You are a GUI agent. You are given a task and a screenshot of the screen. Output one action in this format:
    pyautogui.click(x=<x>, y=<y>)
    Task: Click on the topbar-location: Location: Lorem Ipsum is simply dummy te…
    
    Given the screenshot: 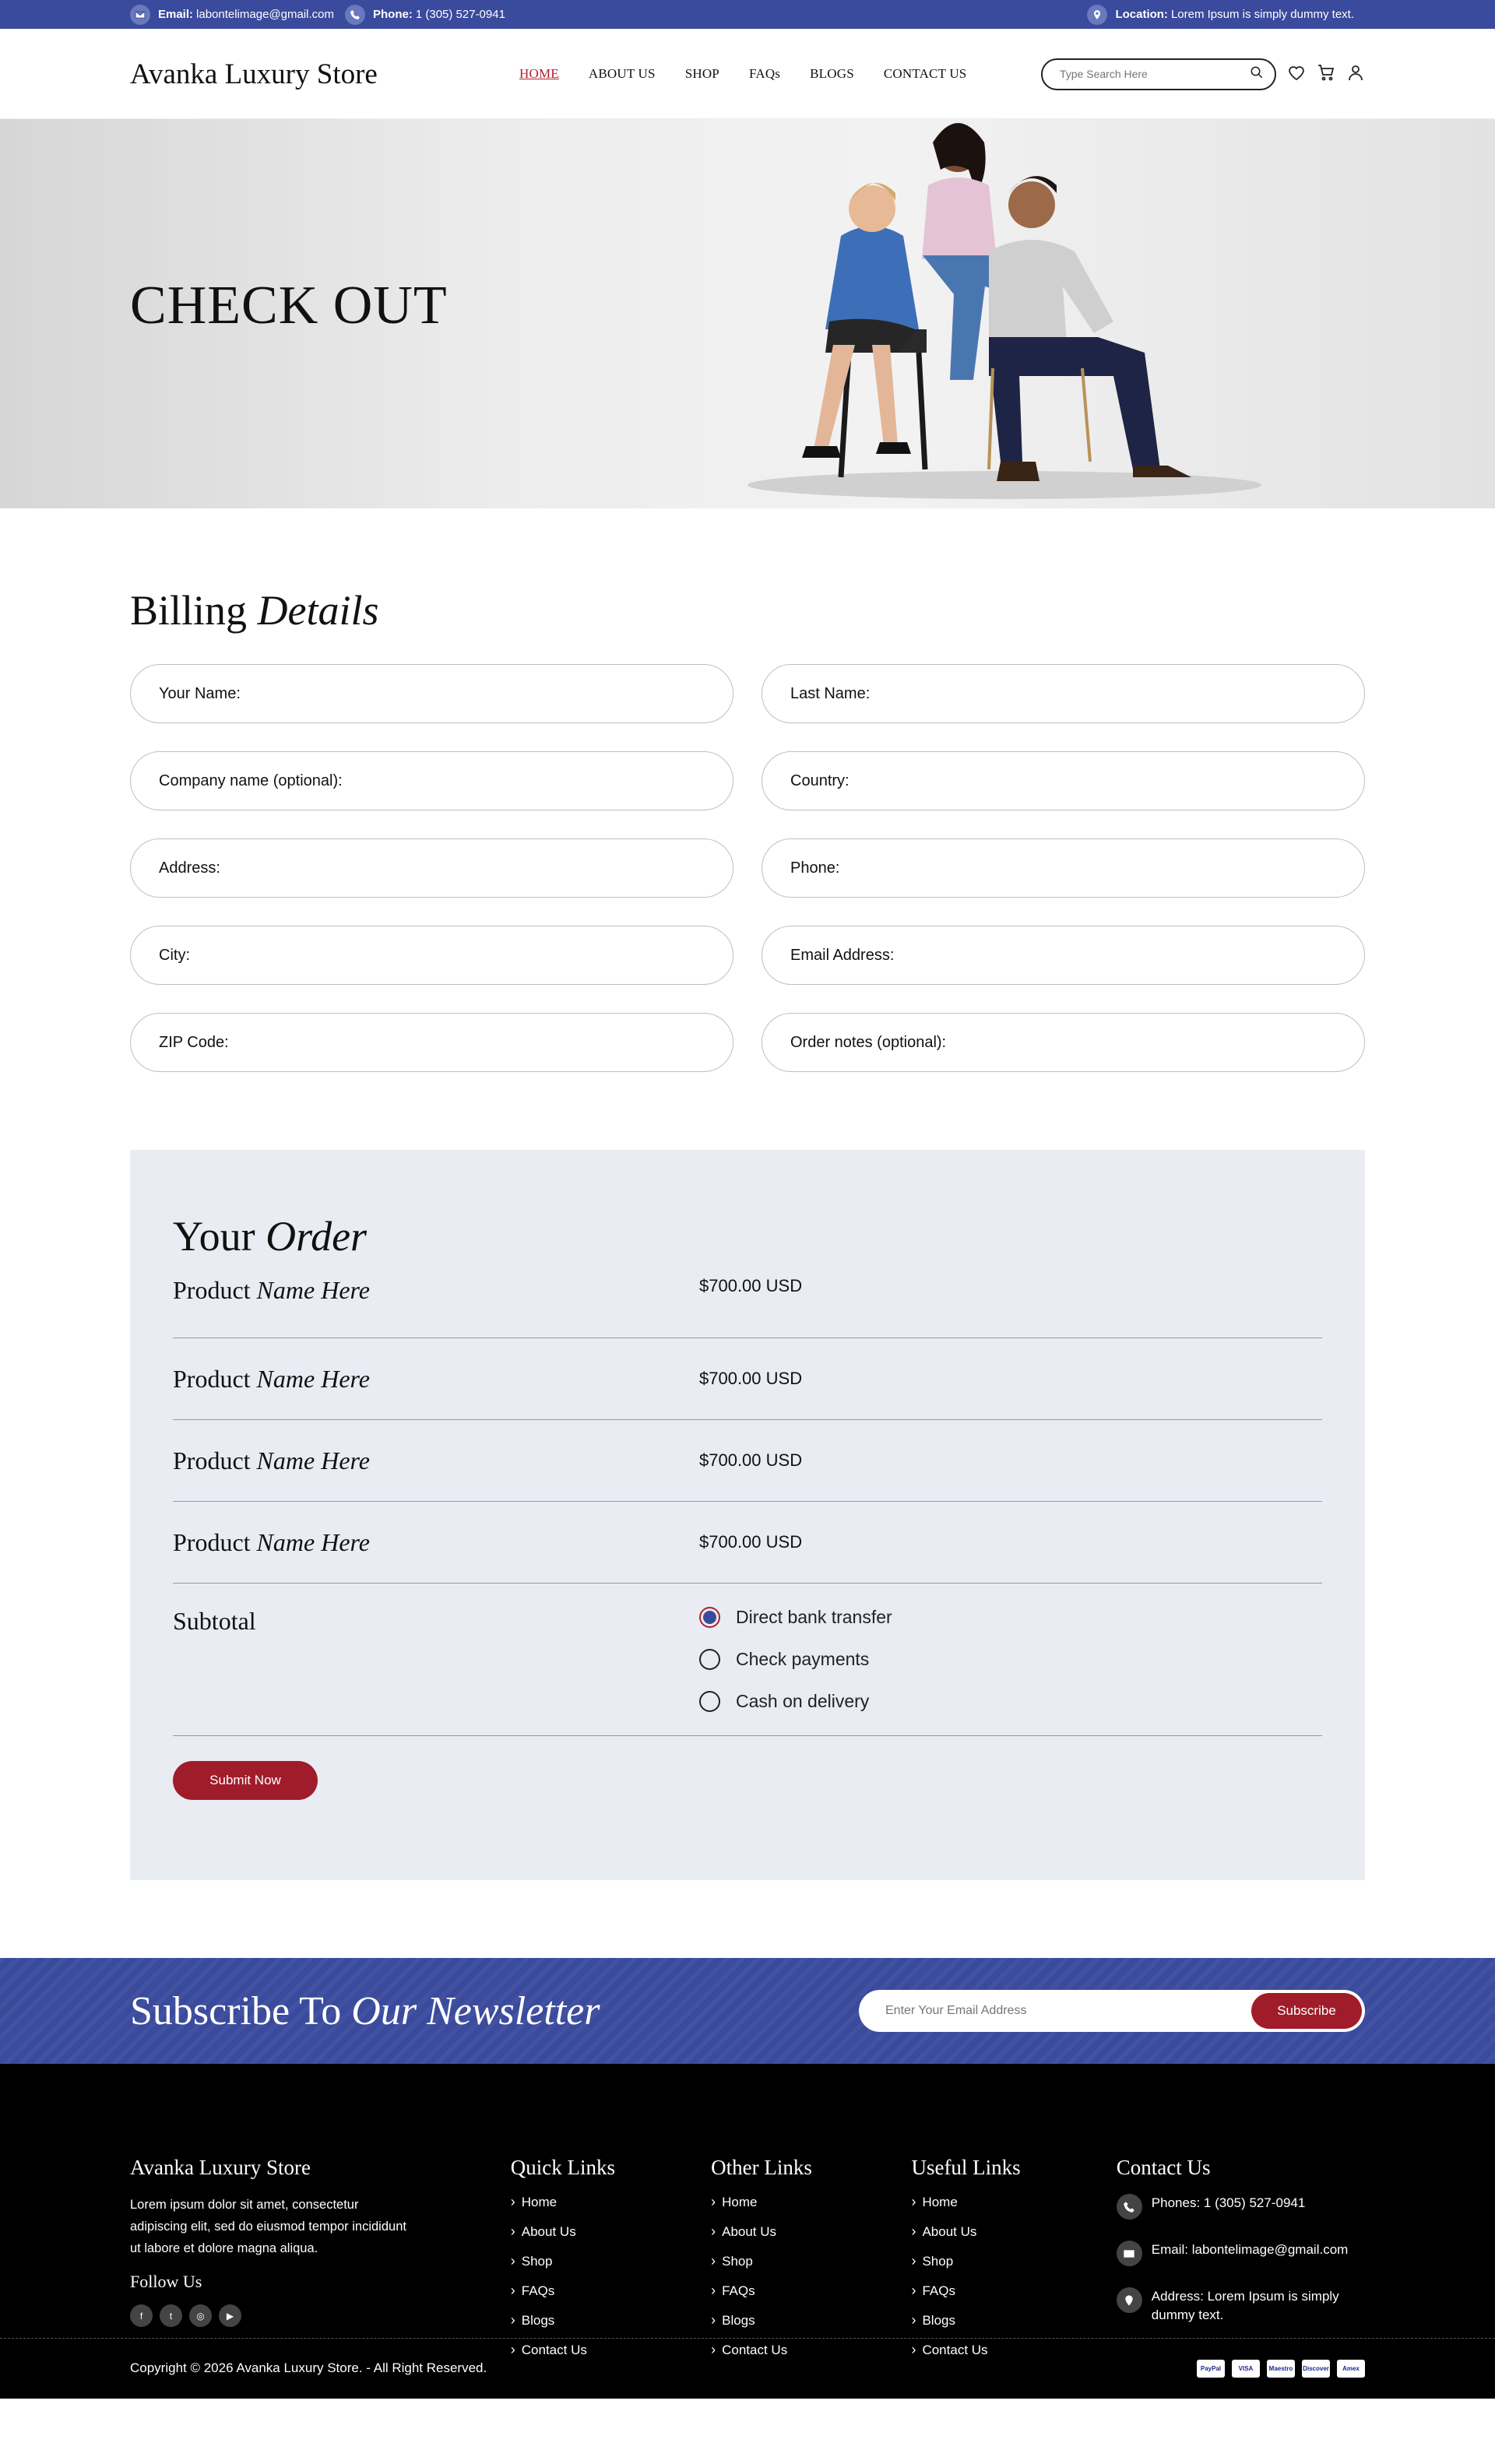 What is the action you would take?
    pyautogui.click(x=1221, y=14)
    